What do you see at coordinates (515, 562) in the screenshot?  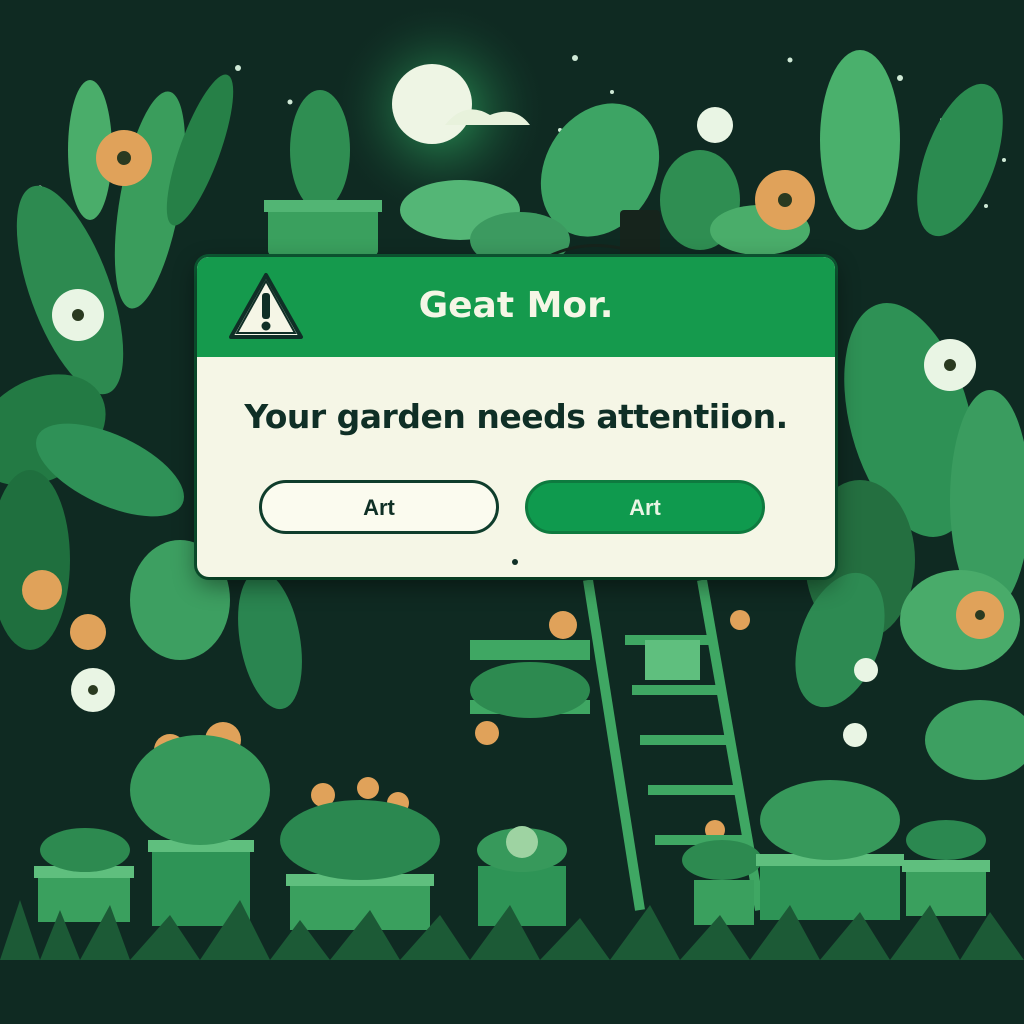 I see `dialog-indicator-dot` at bounding box center [515, 562].